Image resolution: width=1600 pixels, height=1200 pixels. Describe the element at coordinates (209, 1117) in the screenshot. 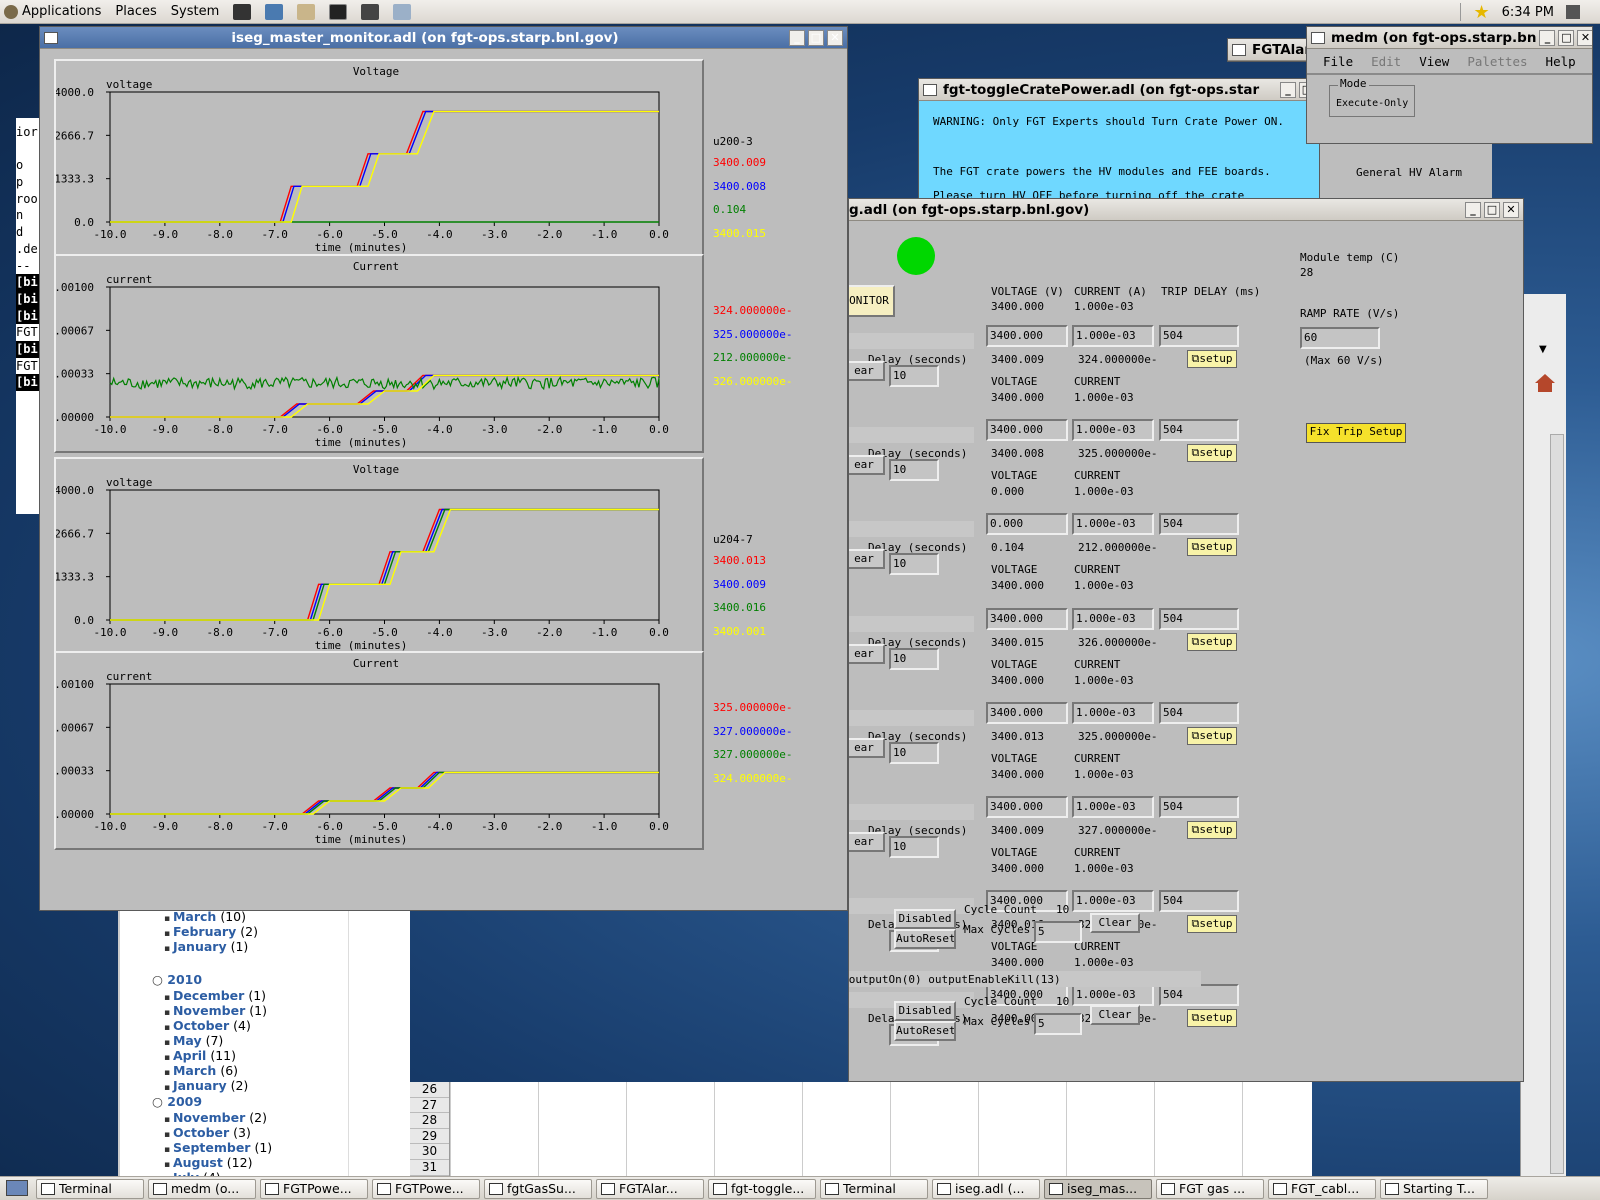

I see `archive-month-link: November` at that location.